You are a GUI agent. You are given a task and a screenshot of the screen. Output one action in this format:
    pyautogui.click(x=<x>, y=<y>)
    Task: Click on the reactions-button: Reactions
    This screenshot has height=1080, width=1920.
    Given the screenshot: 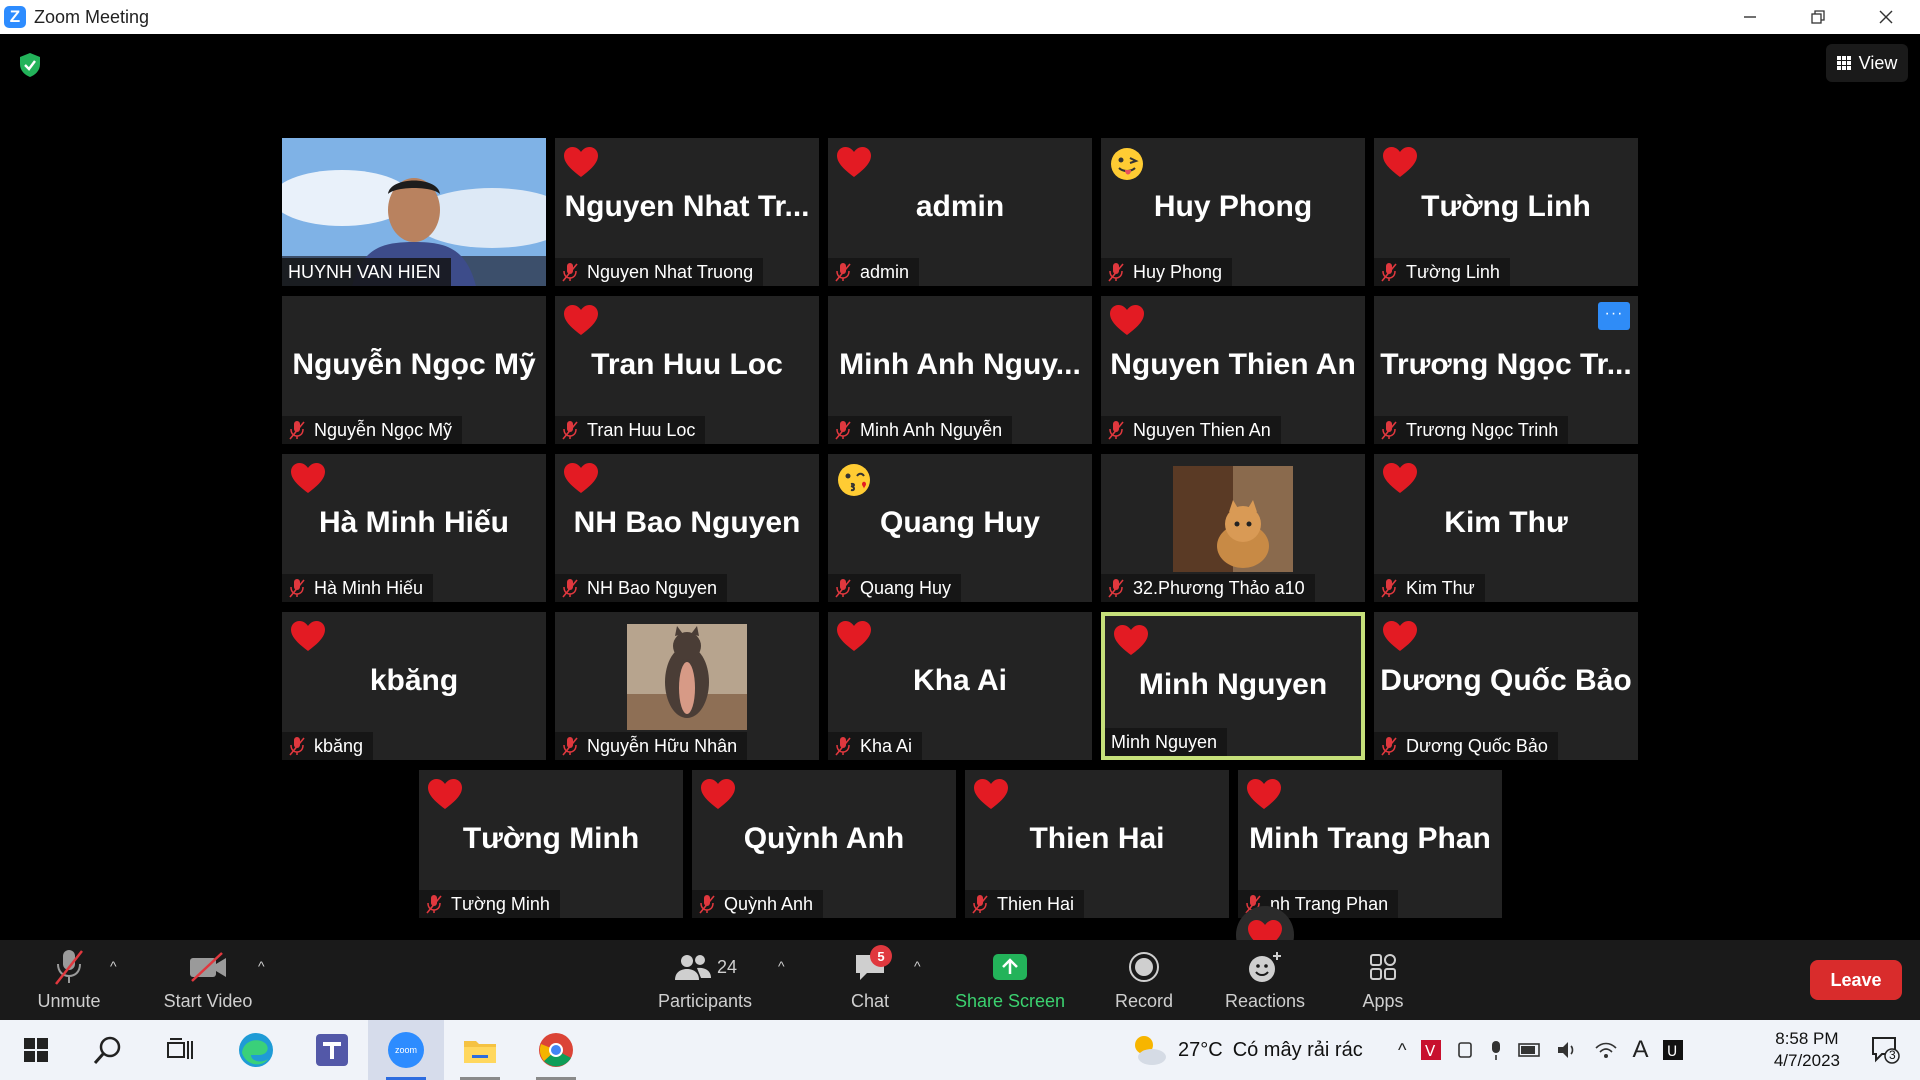 What is the action you would take?
    pyautogui.click(x=1265, y=980)
    